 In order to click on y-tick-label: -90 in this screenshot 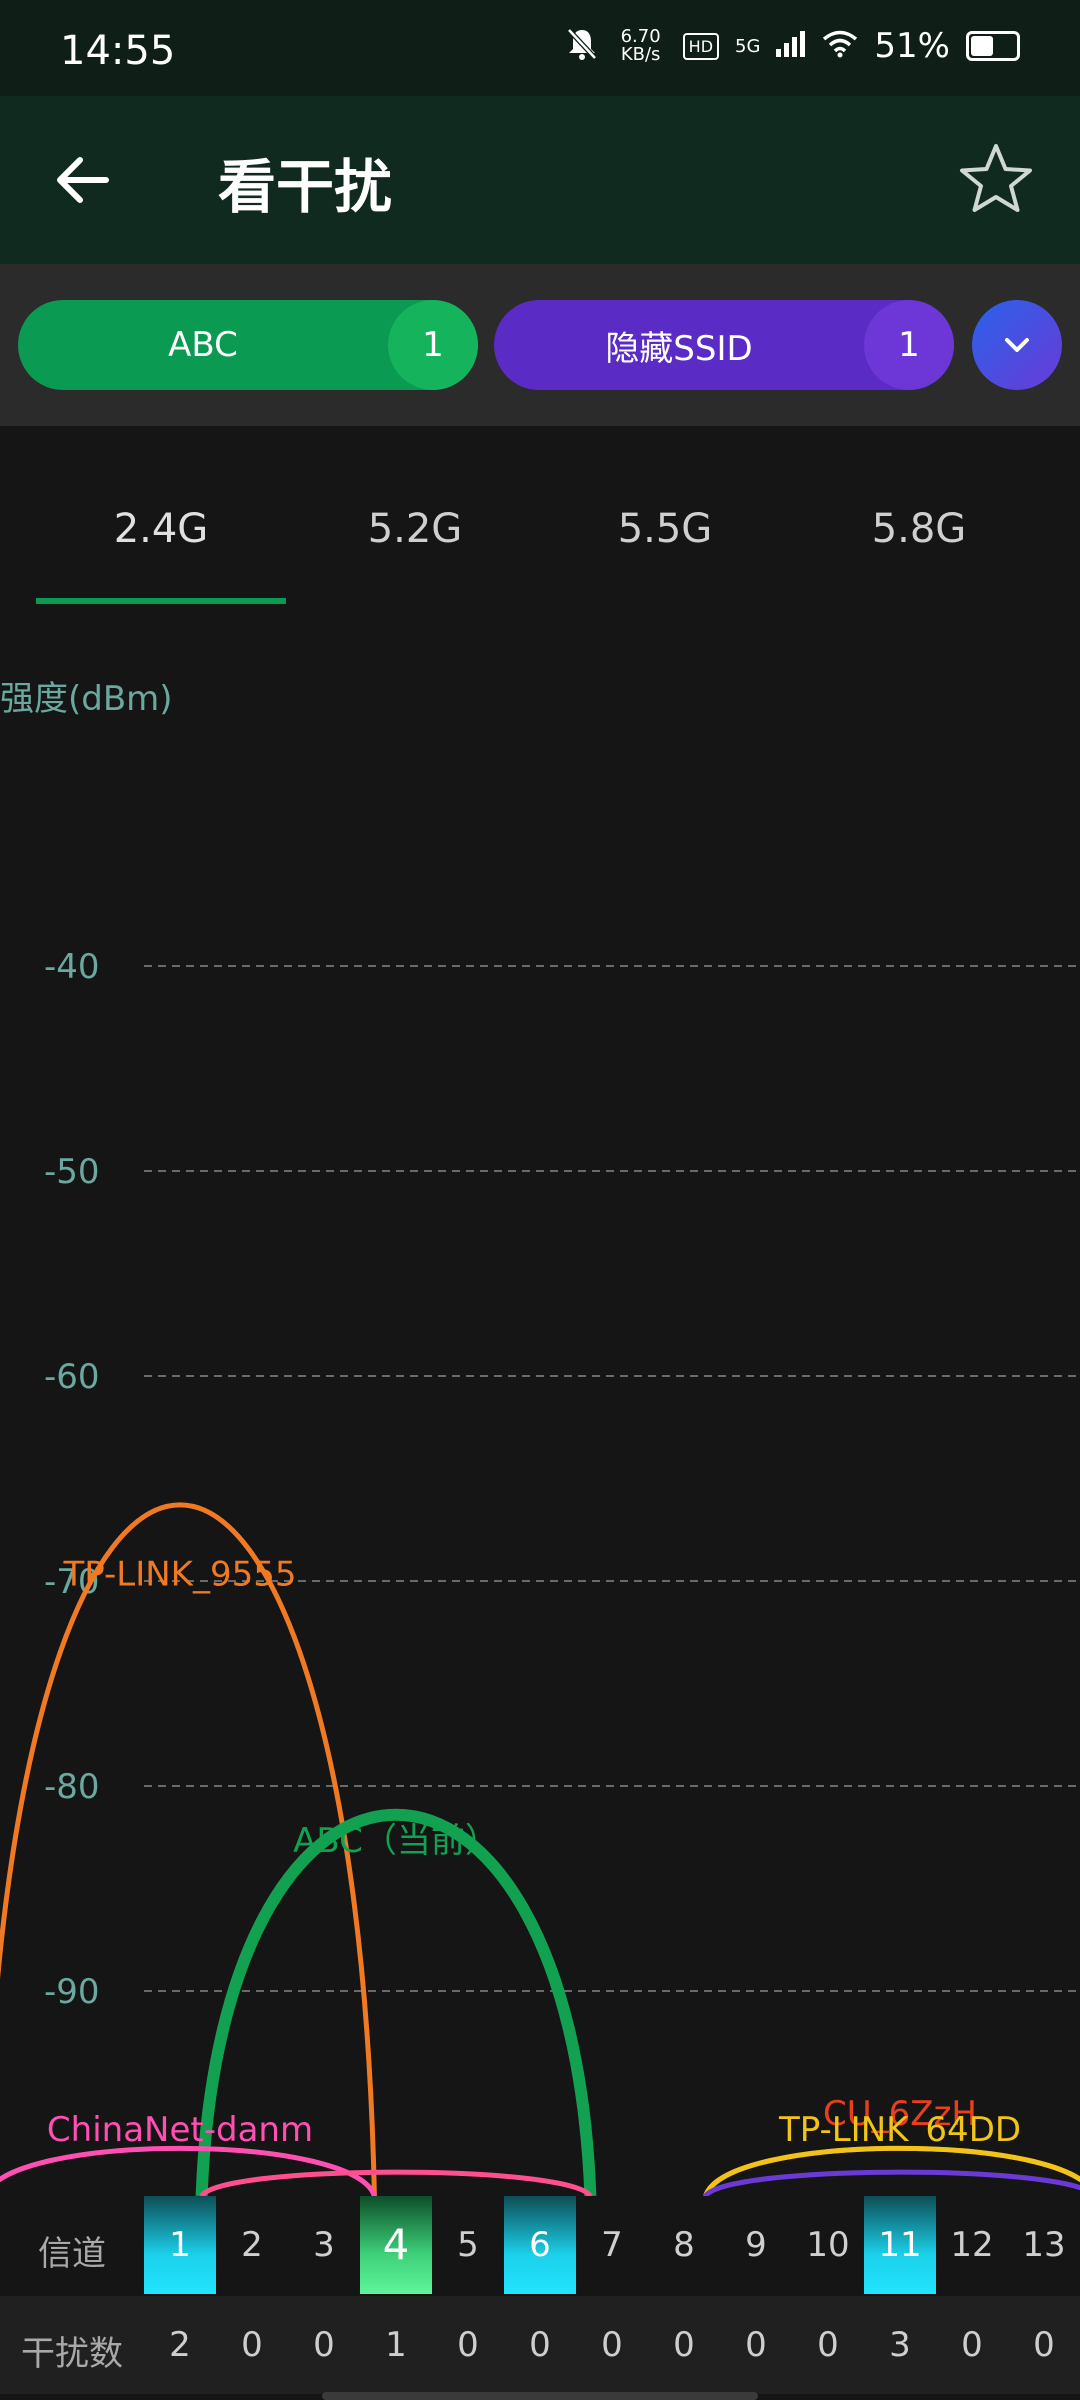, I will do `click(72, 1992)`.